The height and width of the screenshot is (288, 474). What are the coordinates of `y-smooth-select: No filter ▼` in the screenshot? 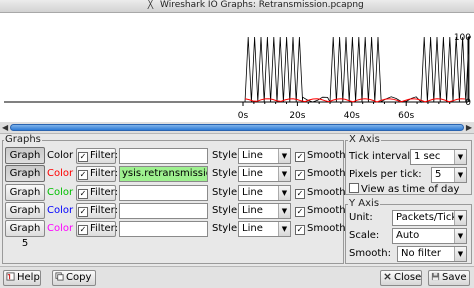 It's located at (432, 254).